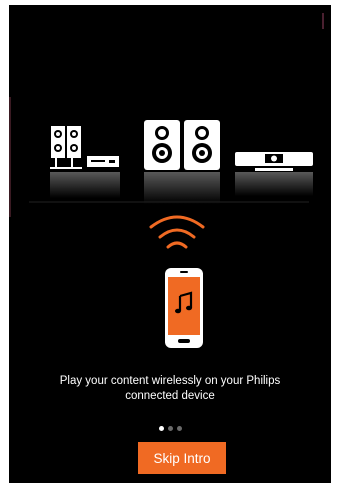  What do you see at coordinates (182, 162) in the screenshot?
I see `bookshelf-speakers-icon` at bounding box center [182, 162].